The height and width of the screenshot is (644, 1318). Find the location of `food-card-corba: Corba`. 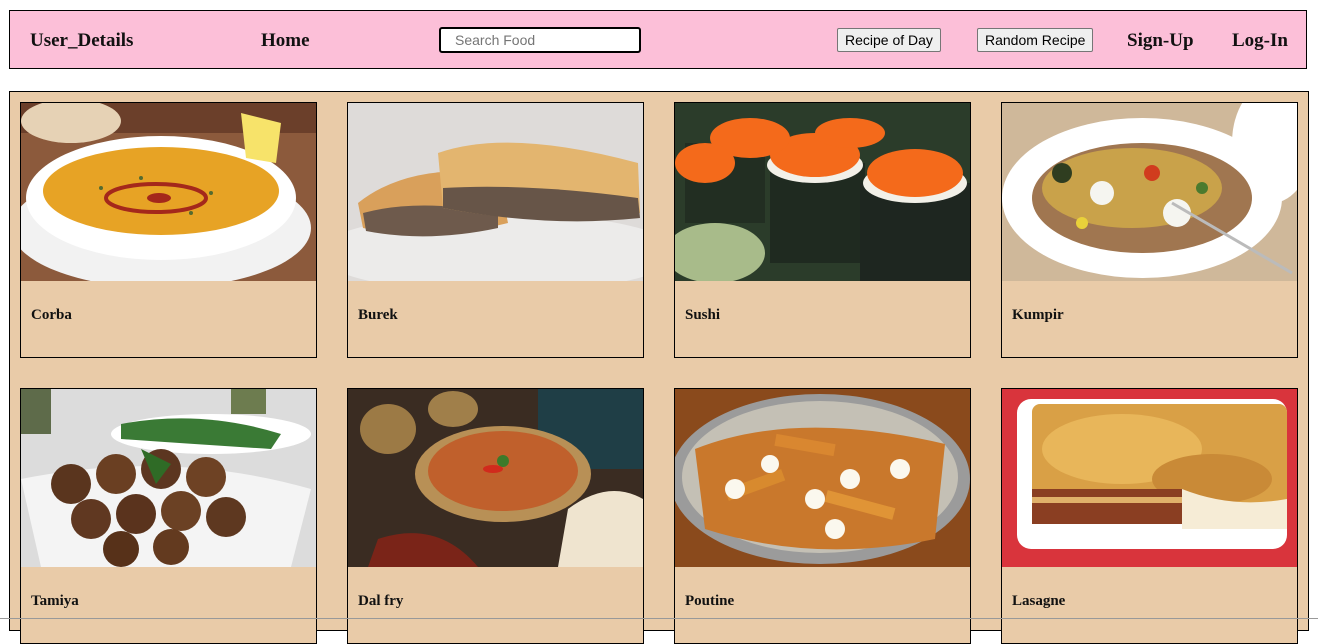

food-card-corba: Corba is located at coordinates (168, 230).